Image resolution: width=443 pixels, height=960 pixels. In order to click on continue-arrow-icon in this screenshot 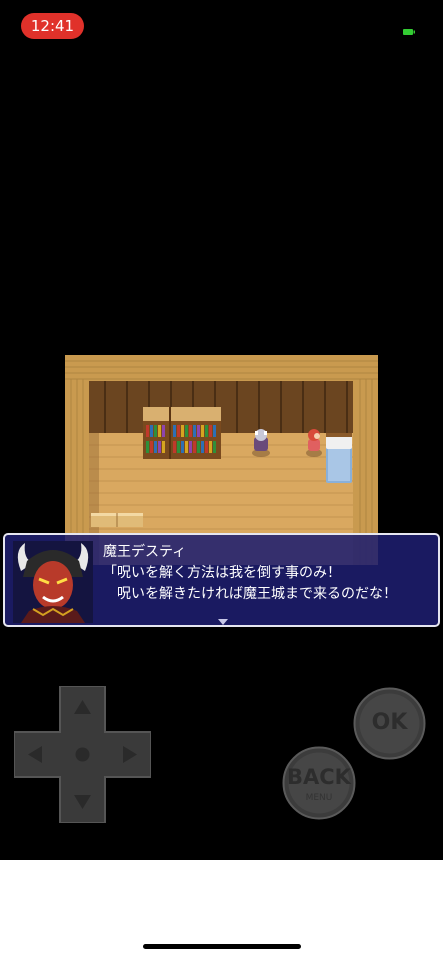, I will do `click(223, 622)`.